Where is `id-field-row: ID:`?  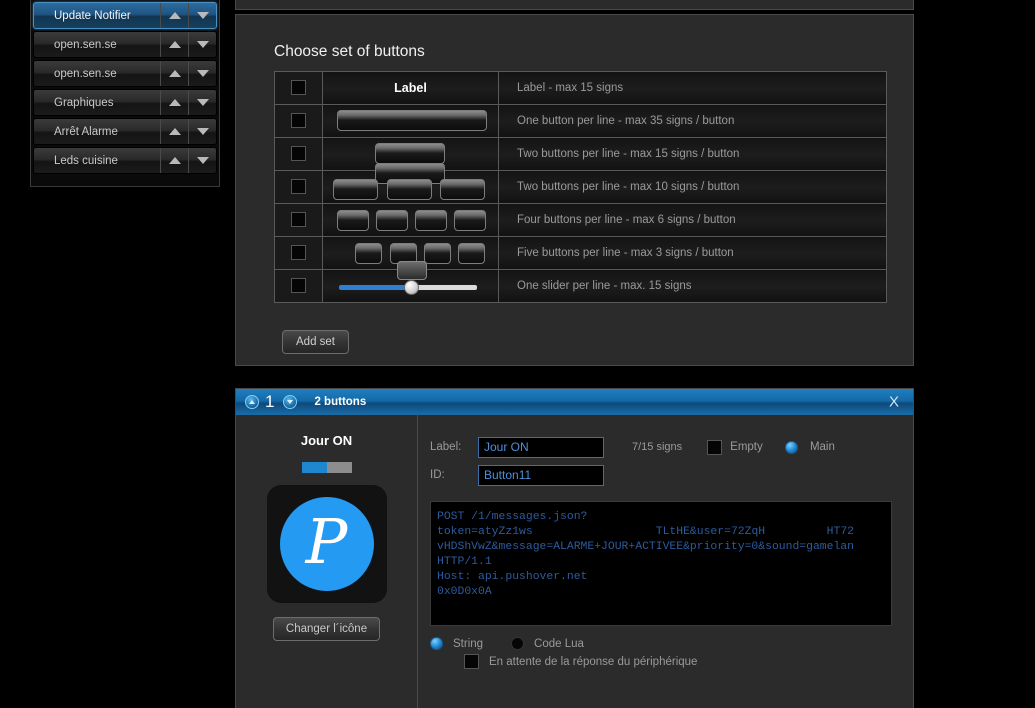
id-field-row: ID: is located at coordinates (671, 475).